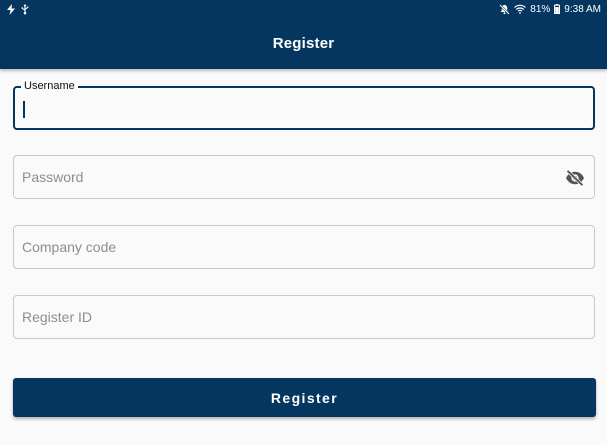 The height and width of the screenshot is (445, 607). I want to click on username-input, so click(304, 108).